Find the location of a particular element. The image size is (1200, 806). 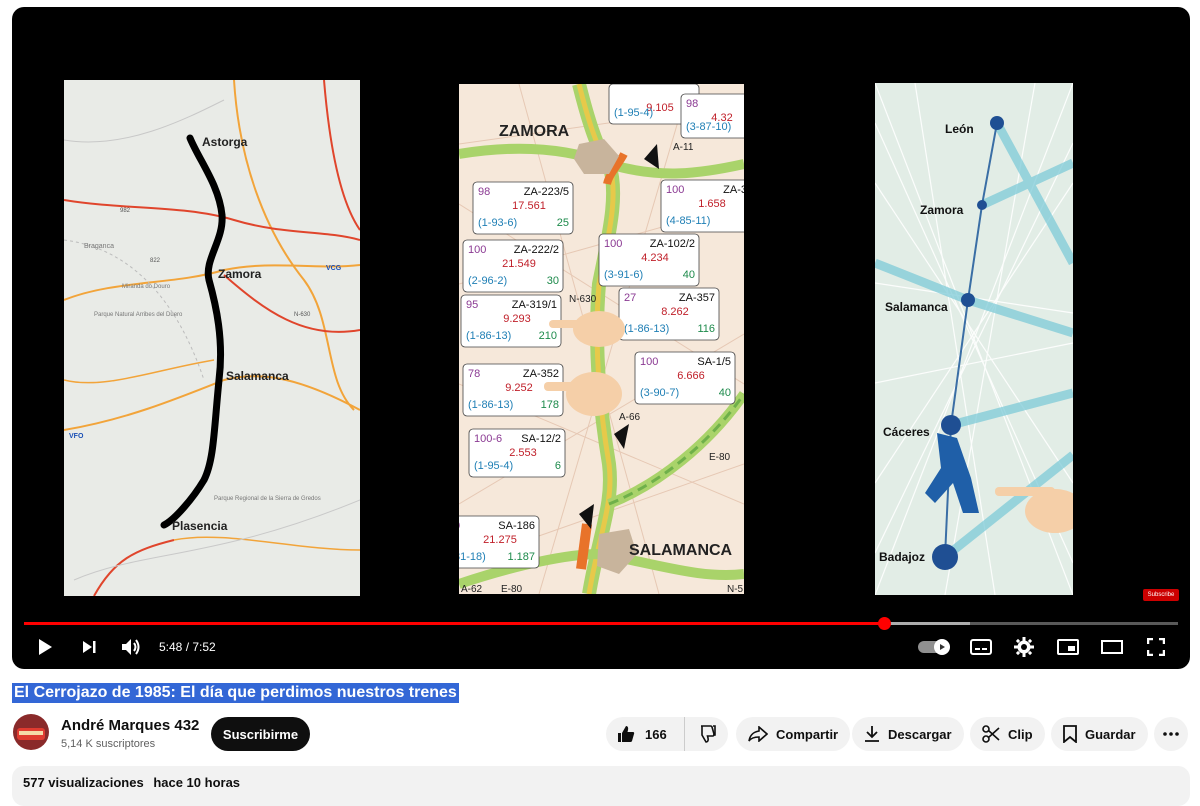

scrubber-handle is located at coordinates (884, 623).